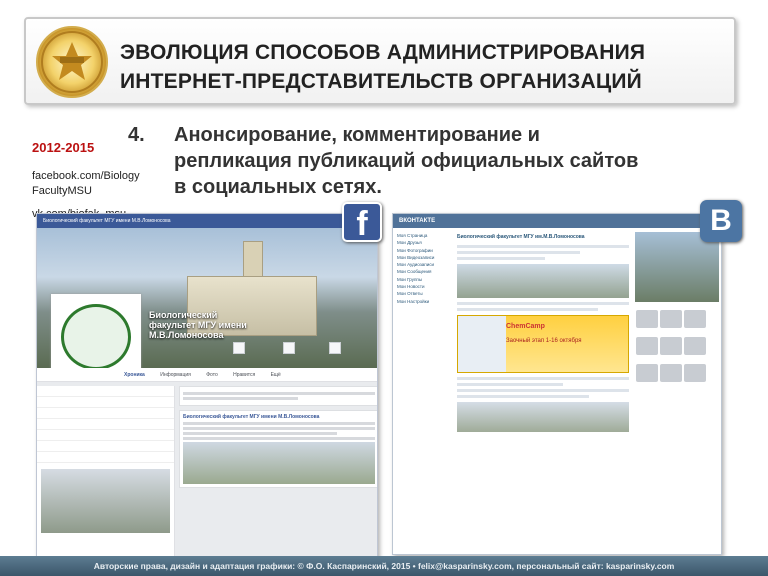 The height and width of the screenshot is (576, 768). What do you see at coordinates (424, 250) in the screenshot?
I see `vk-menu-item: Мои Фотографии` at bounding box center [424, 250].